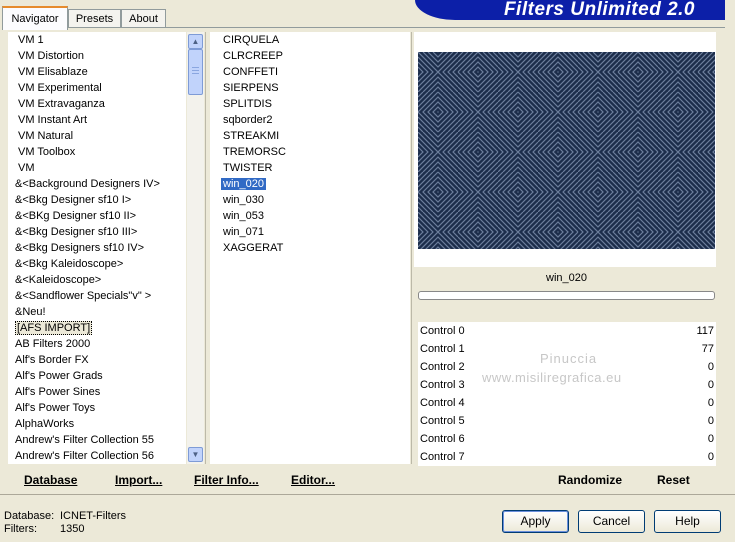 This screenshot has width=735, height=542. I want to click on category-item: VM Distortion, so click(97, 56).